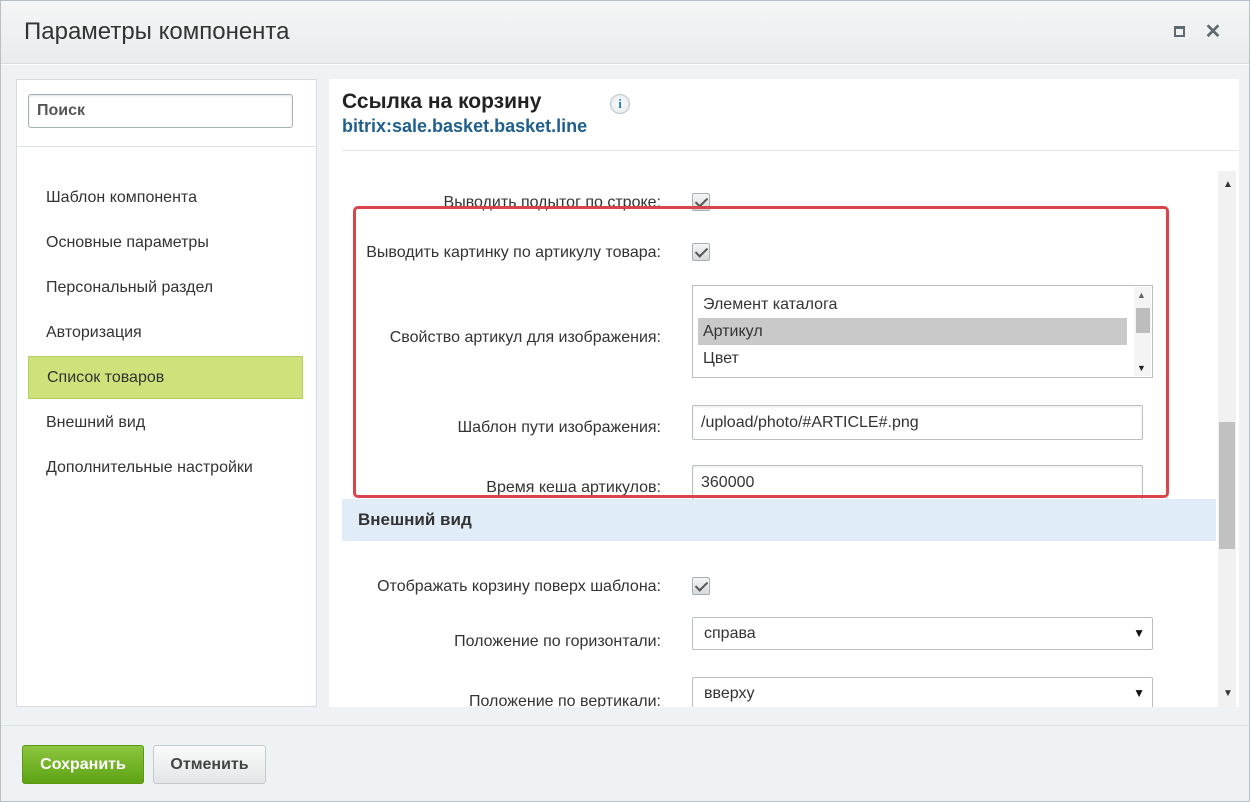 This screenshot has height=802, width=1250. Describe the element at coordinates (157, 31) in the screenshot. I see `dialog-title: Параметры компонента` at that location.